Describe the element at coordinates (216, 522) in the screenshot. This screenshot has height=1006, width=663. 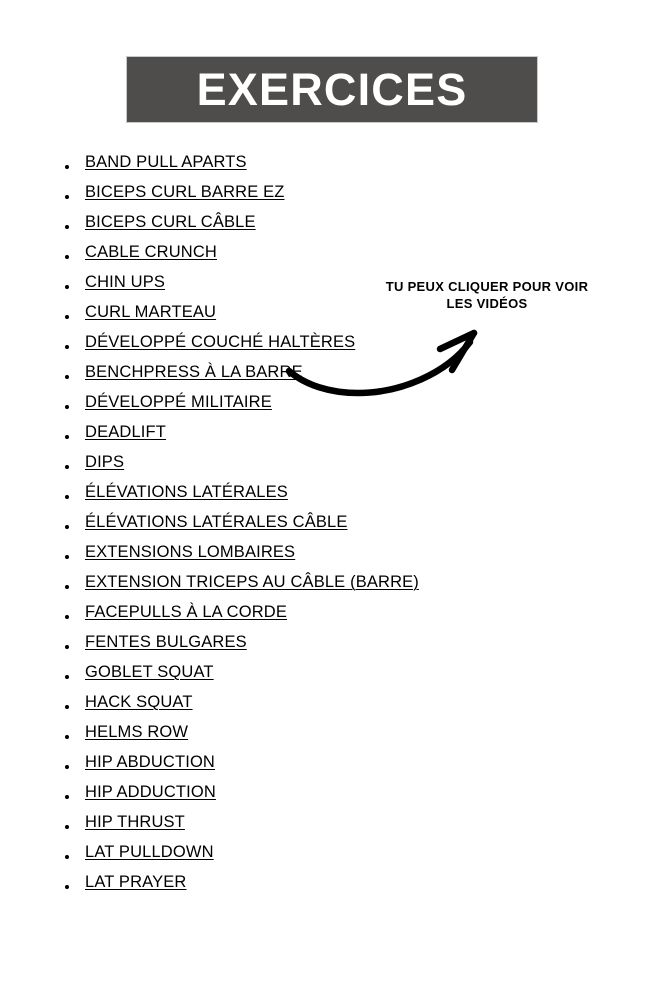
I see `exercise-link: ÉLÉVATIONS LATÉRALES CÂBLE` at that location.